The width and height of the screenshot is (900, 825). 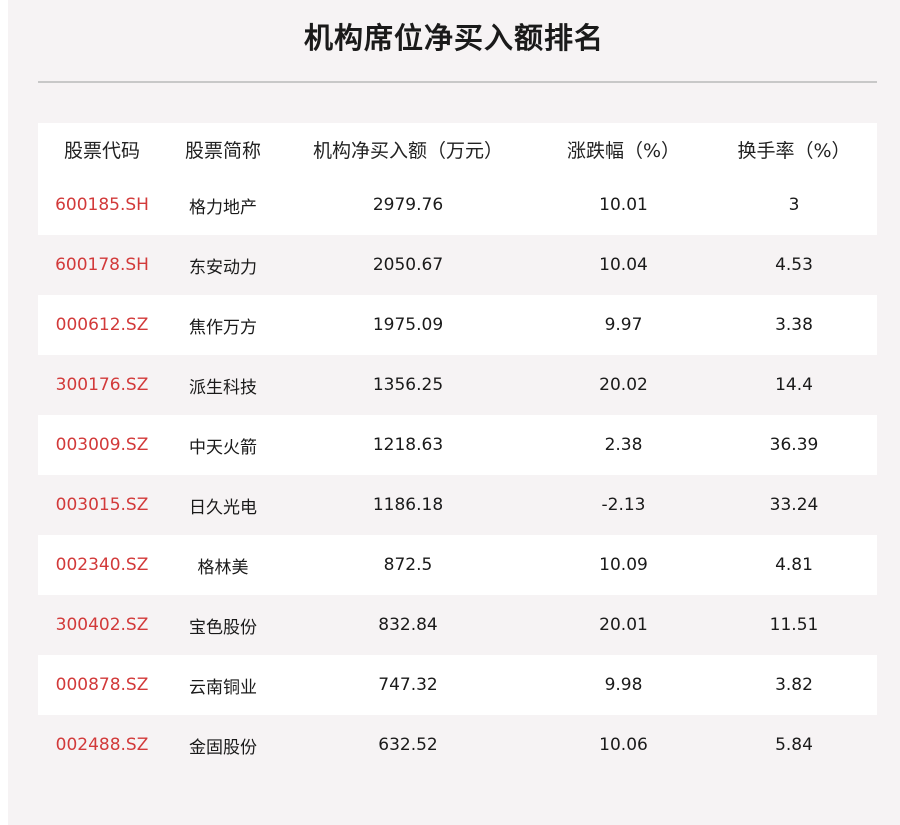 I want to click on stock-code: 300176.SZ, so click(x=102, y=385).